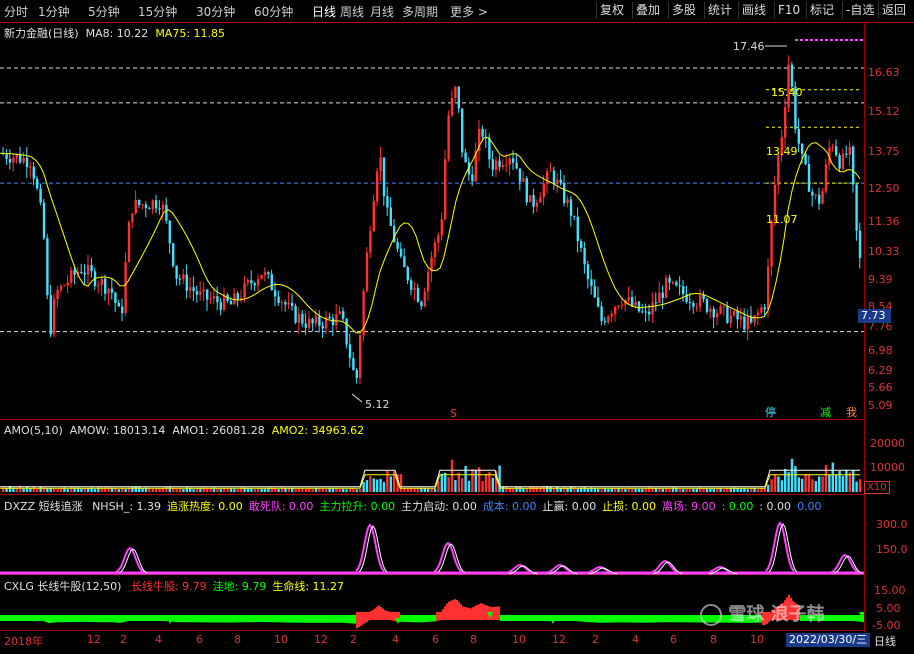  I want to click on period-tab-multi: 多周期, so click(420, 11).